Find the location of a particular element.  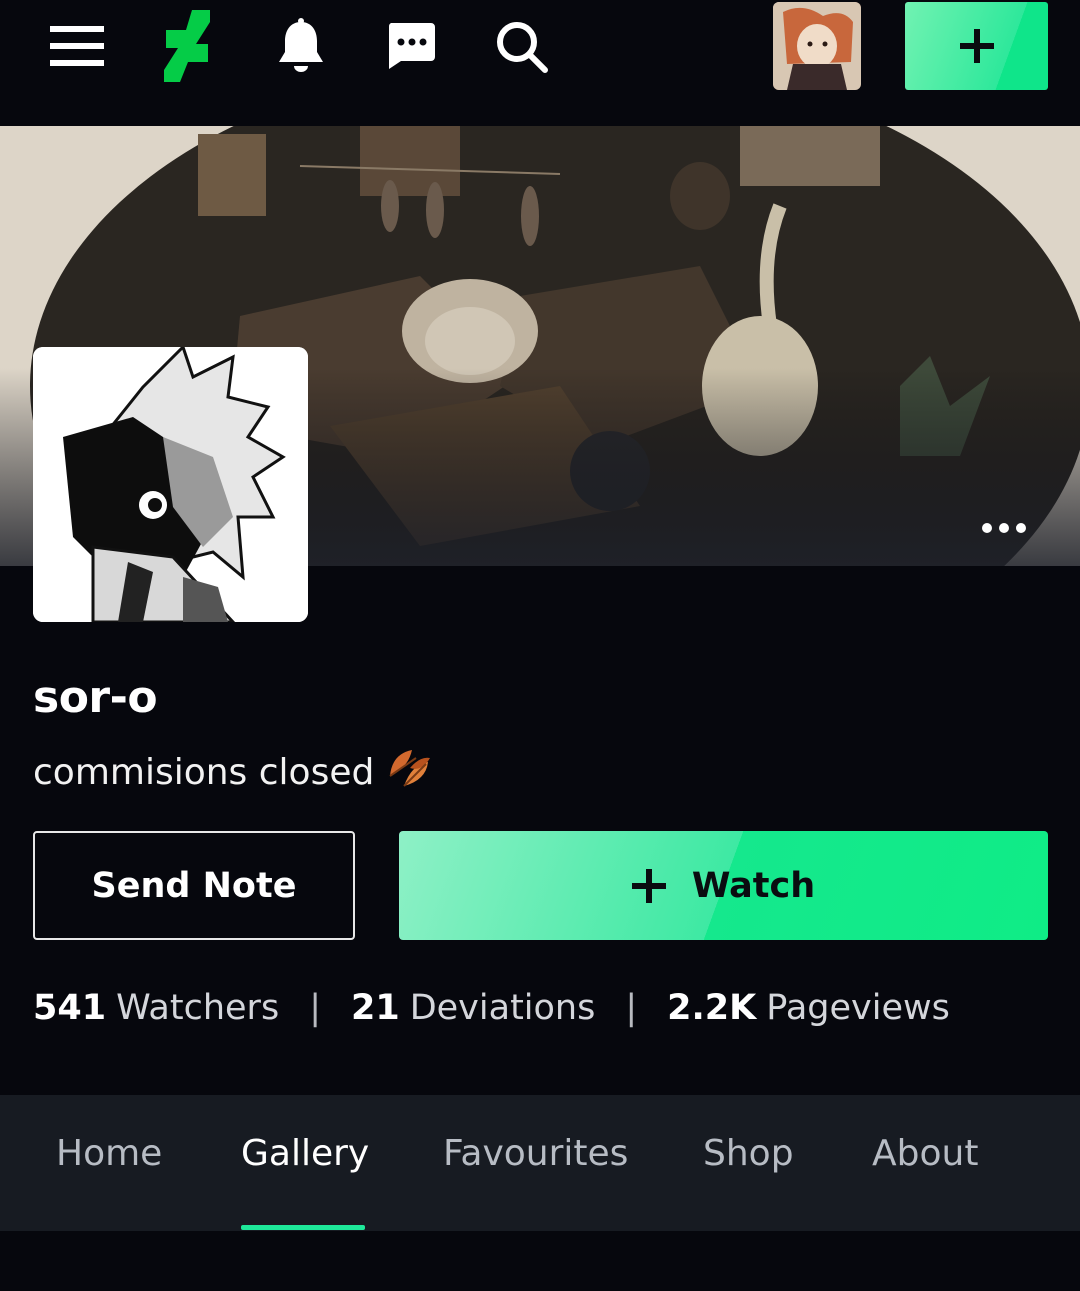

more-options-button is located at coordinates (1004, 528).